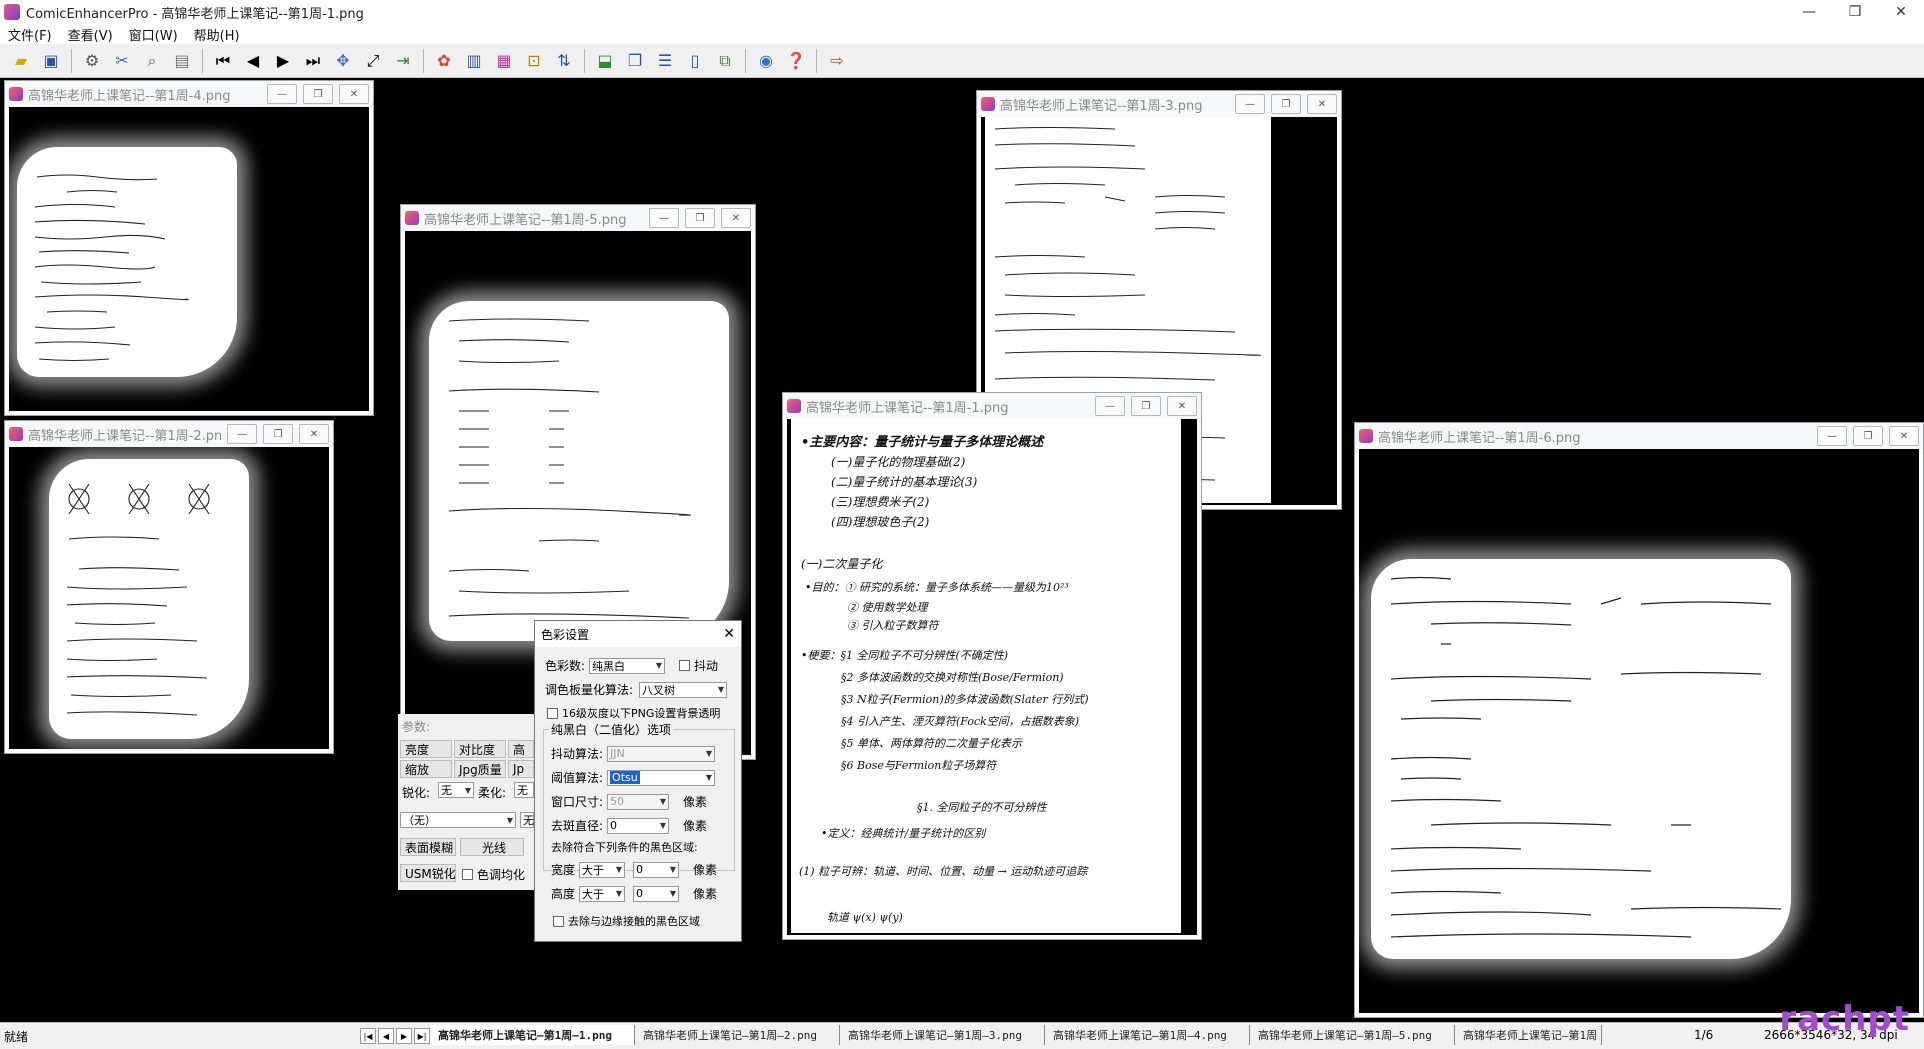 The height and width of the screenshot is (1049, 1924). Describe the element at coordinates (725, 61) in the screenshot. I see `convert-icon: ⧉` at that location.